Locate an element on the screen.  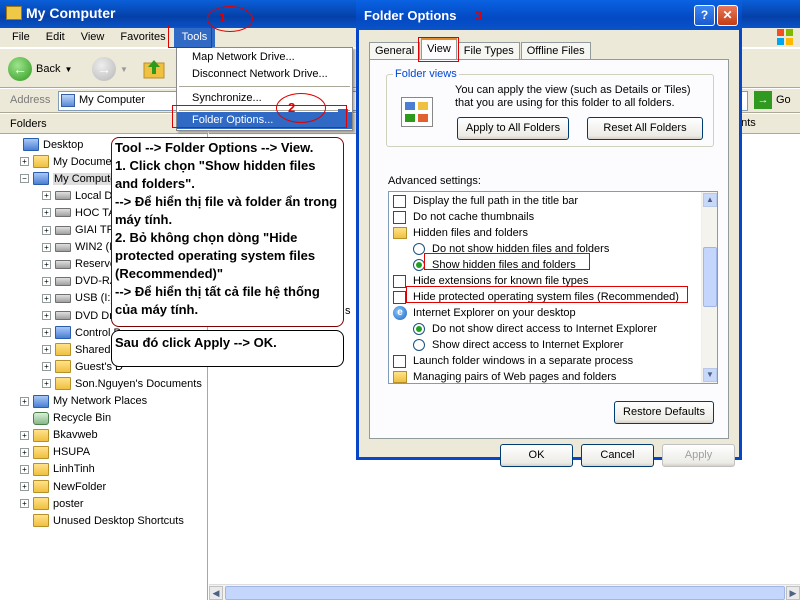
forward-button: → ▼ is located at coordinates (110, 69).